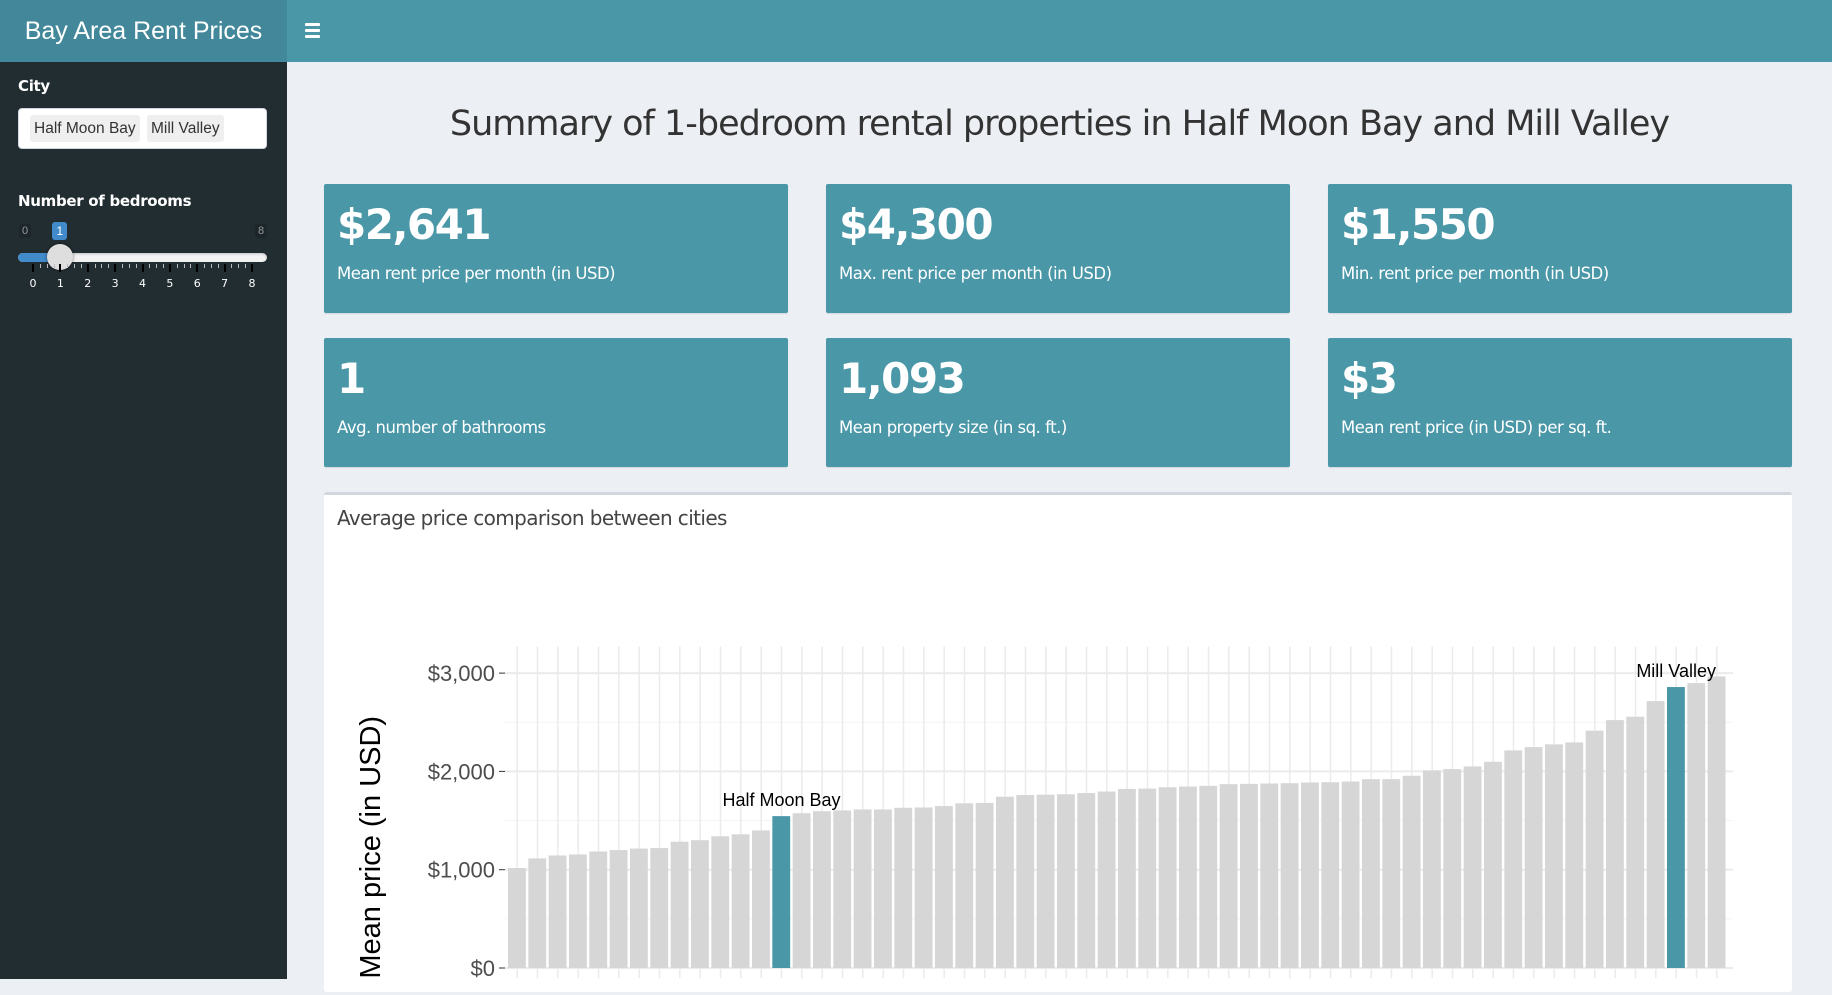  What do you see at coordinates (25, 231) in the screenshot?
I see `slider-min-label: 0` at bounding box center [25, 231].